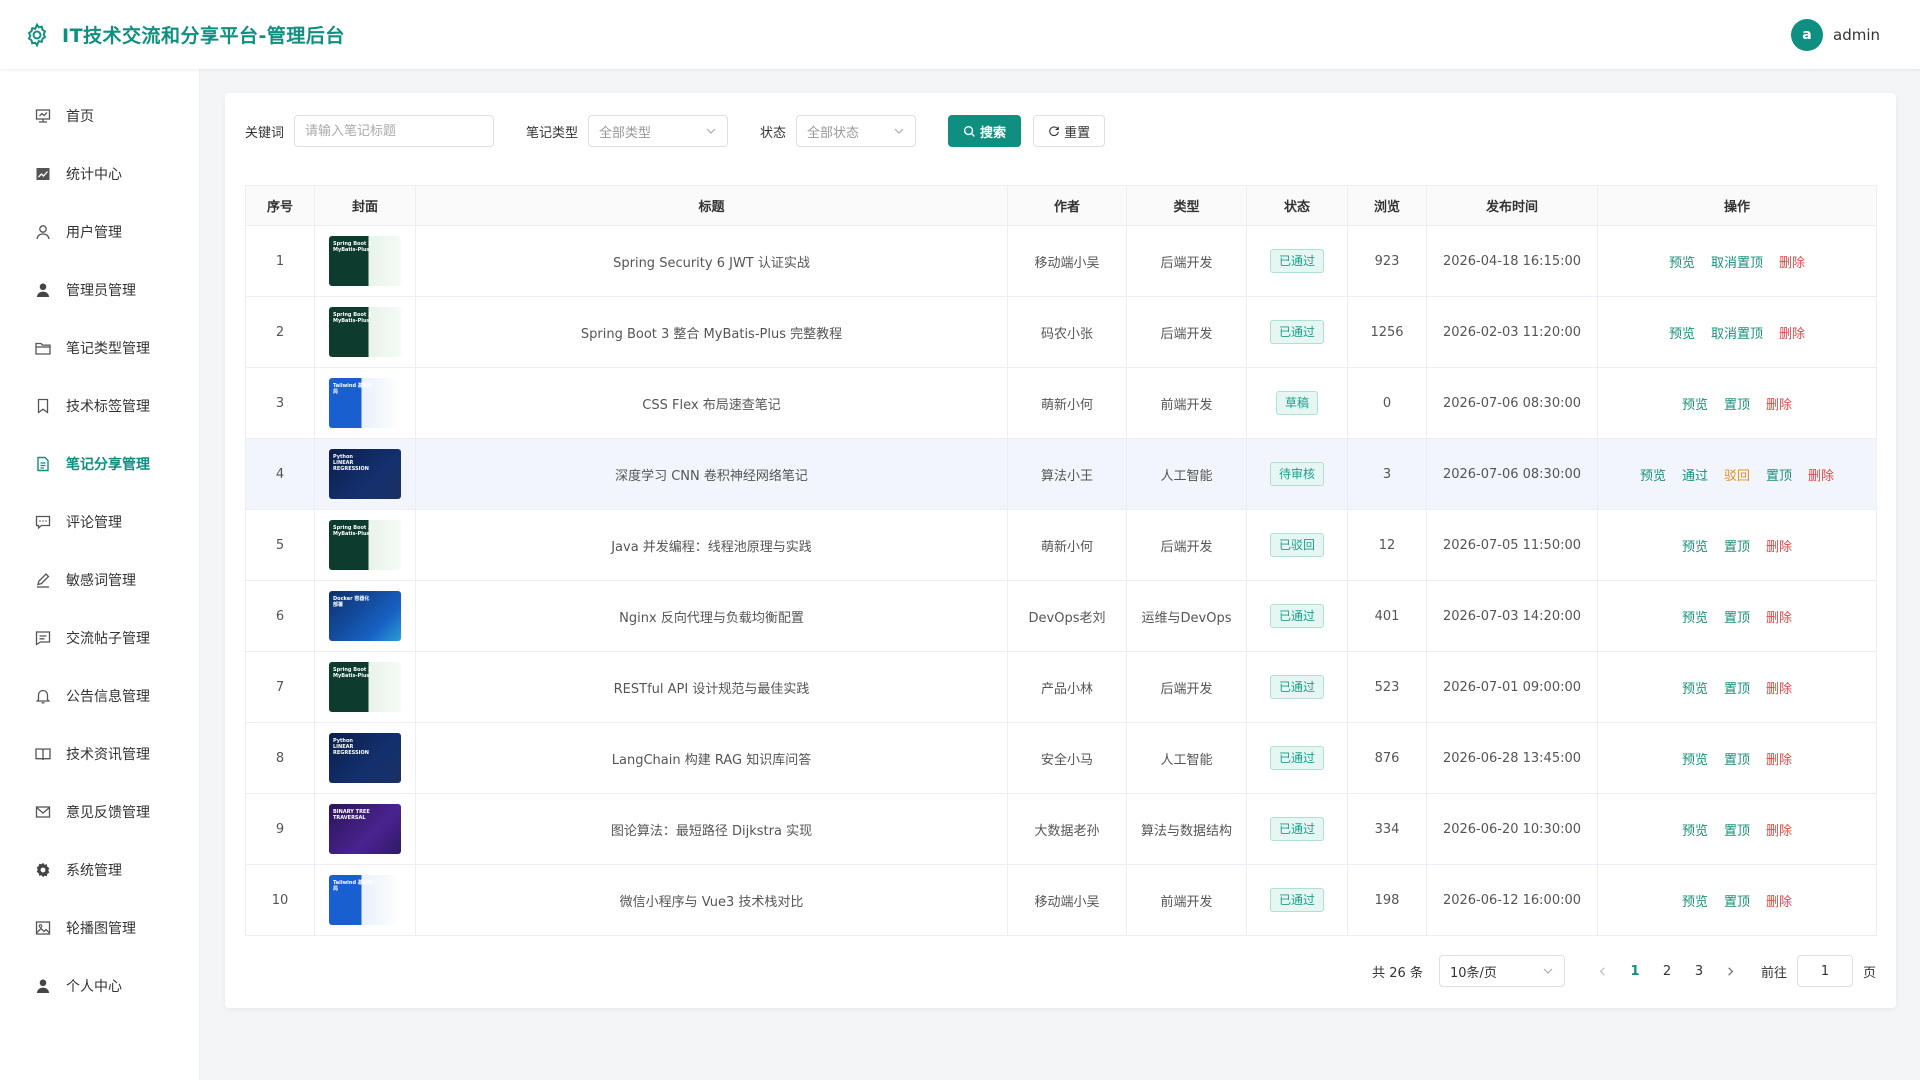 The image size is (1920, 1080). I want to click on sidebar-item-13: 系统管理, so click(99, 870).